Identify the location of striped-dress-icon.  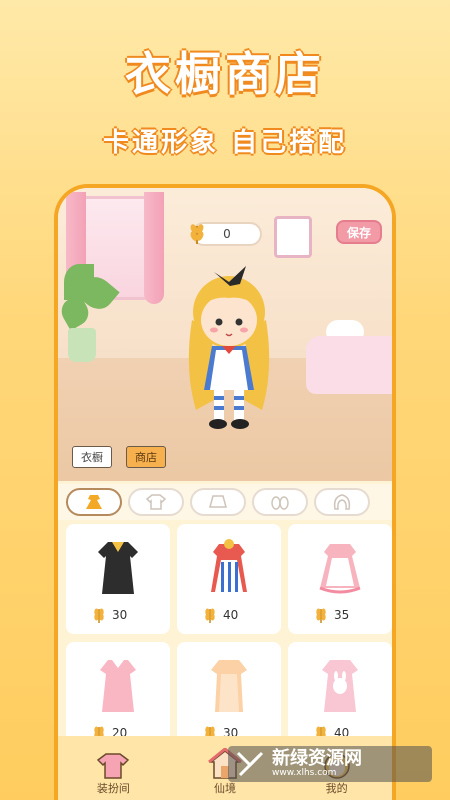
(229, 565).